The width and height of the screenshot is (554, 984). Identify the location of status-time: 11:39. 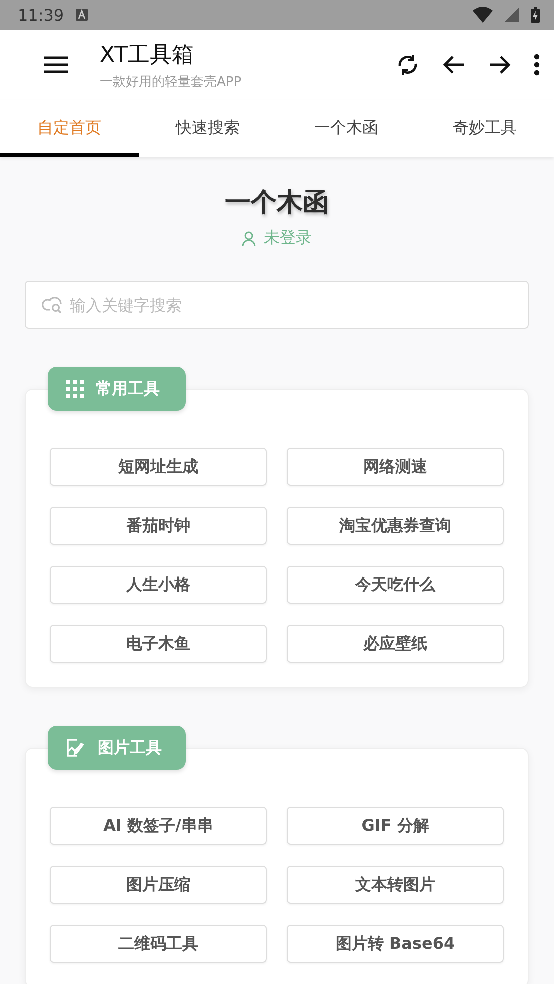
(41, 15).